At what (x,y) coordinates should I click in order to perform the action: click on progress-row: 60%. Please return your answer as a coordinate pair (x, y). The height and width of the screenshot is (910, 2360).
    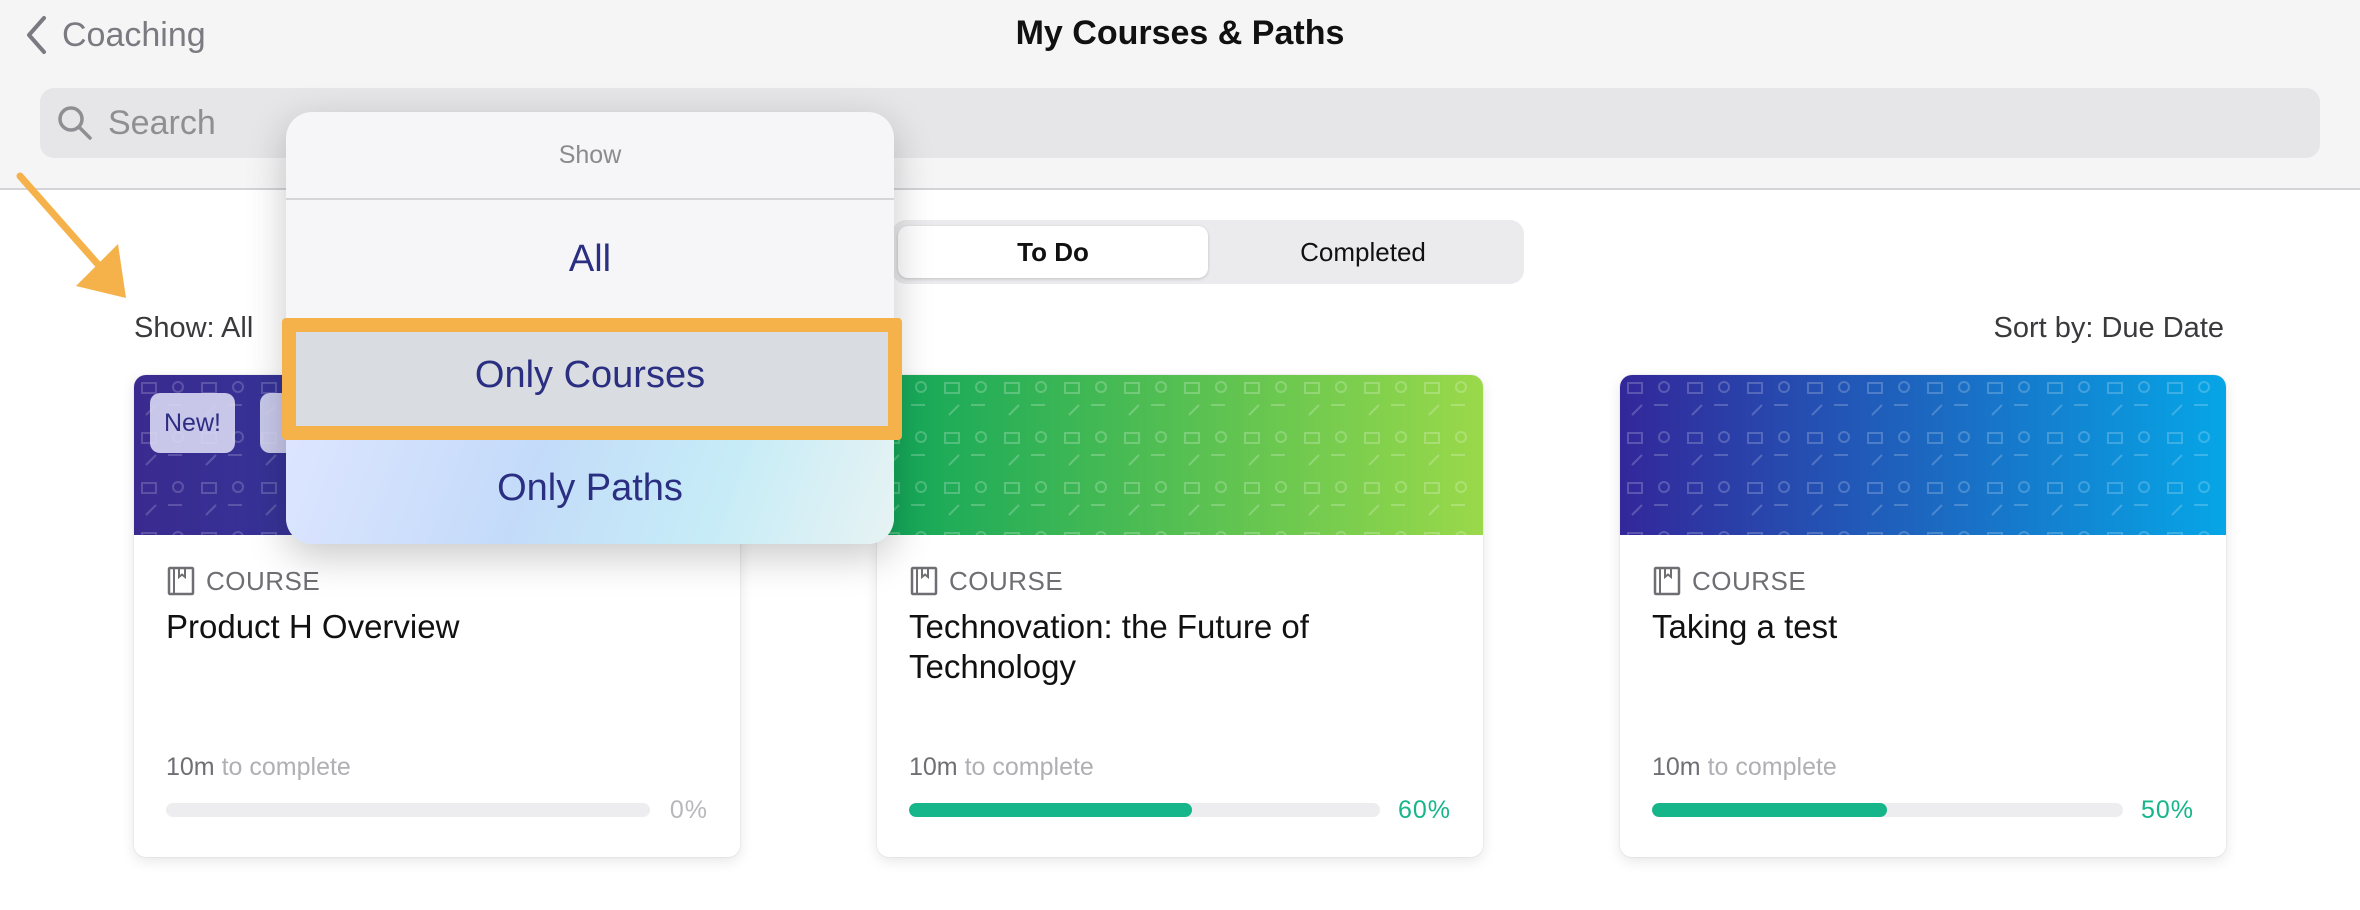
    Looking at the image, I should click on (1180, 810).